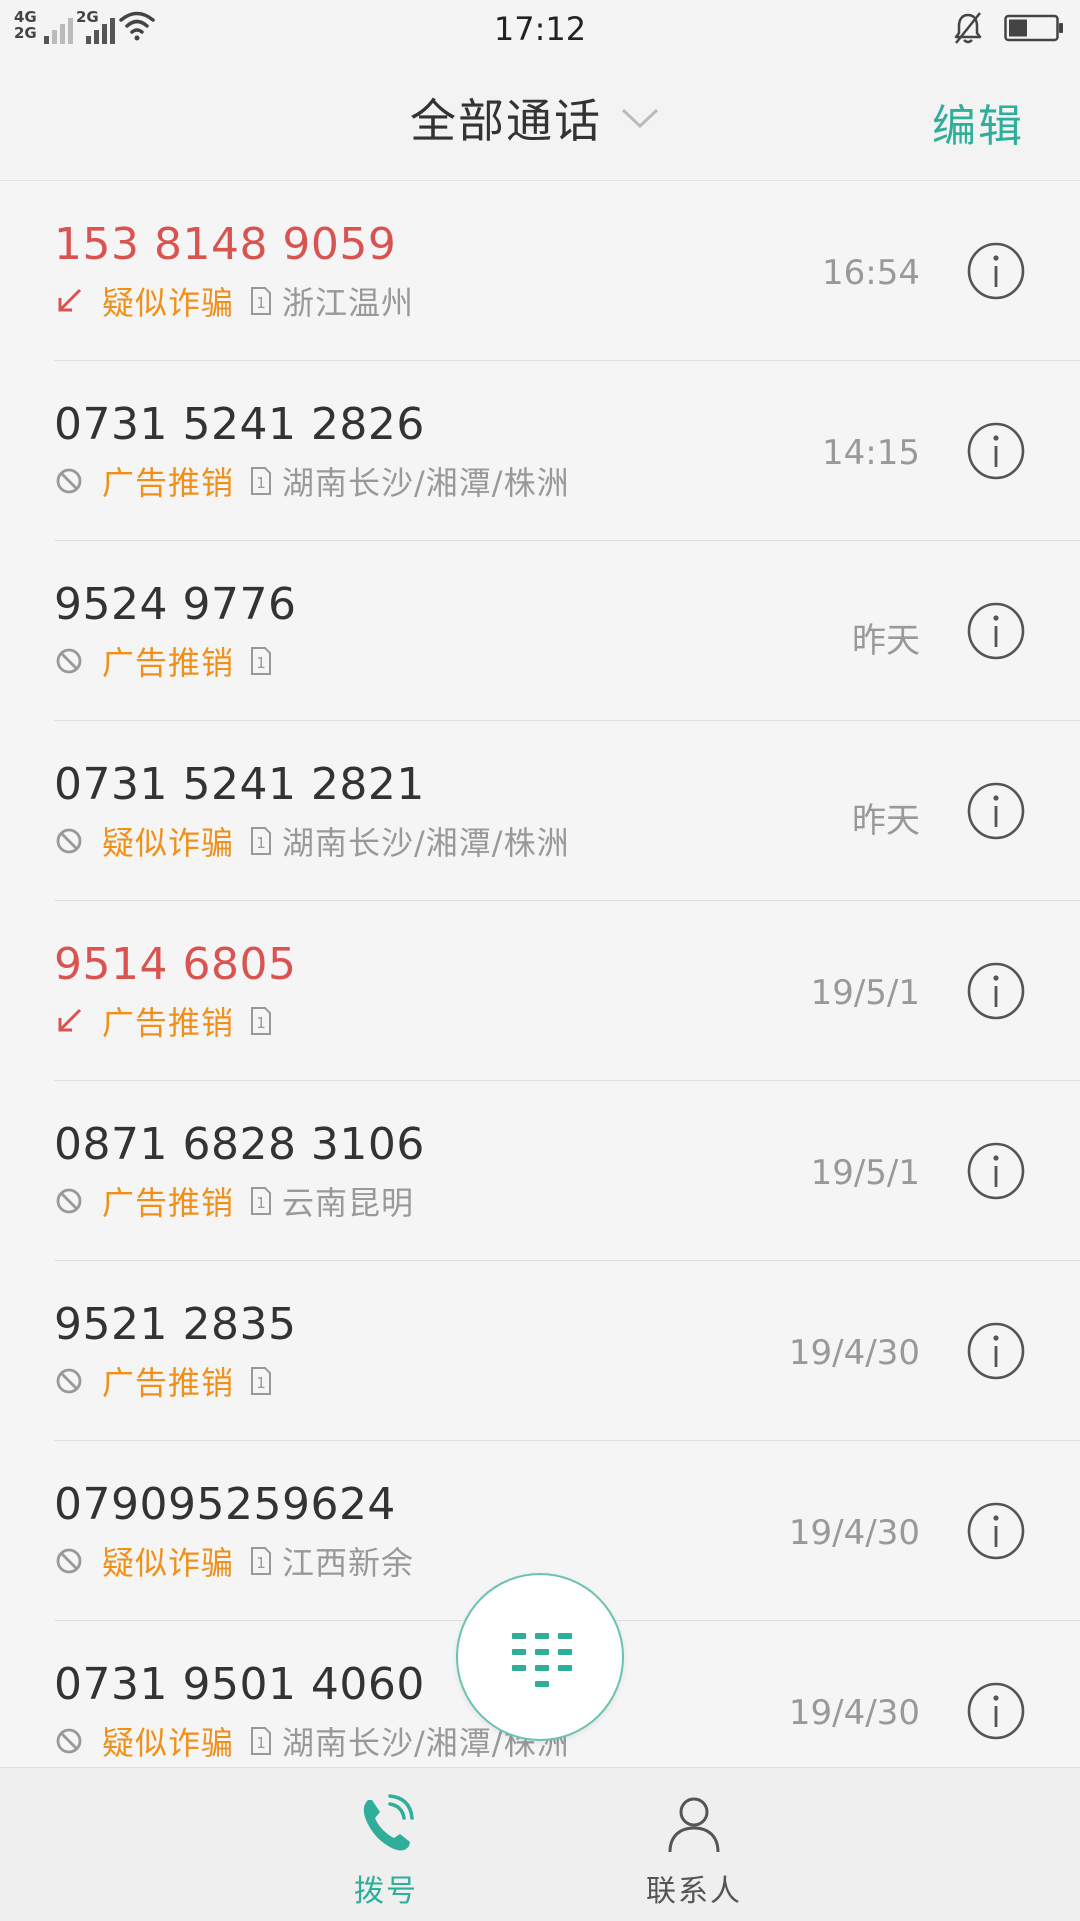  Describe the element at coordinates (506, 121) in the screenshot. I see `filter-title: 全部通话` at that location.